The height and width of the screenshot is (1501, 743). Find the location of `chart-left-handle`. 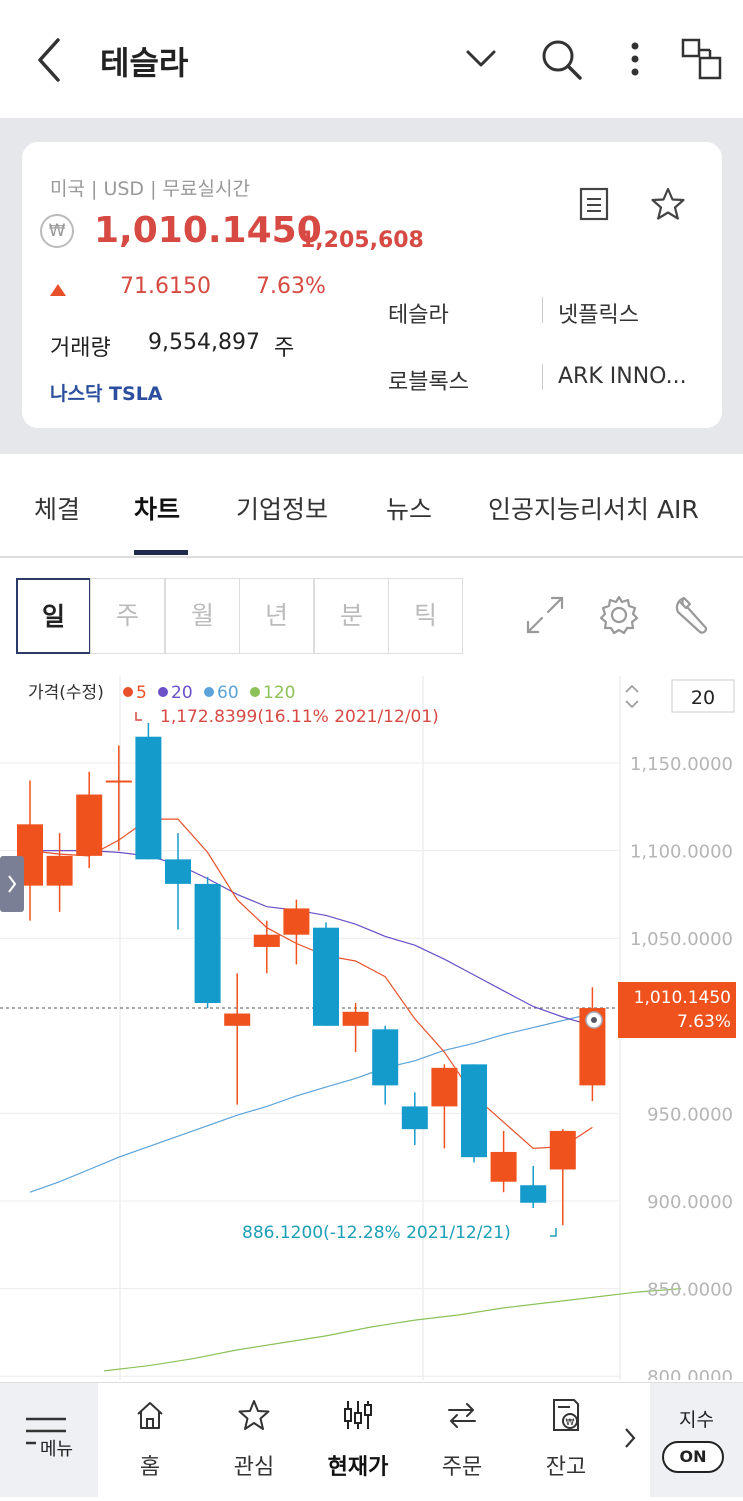

chart-left-handle is located at coordinates (12, 884).